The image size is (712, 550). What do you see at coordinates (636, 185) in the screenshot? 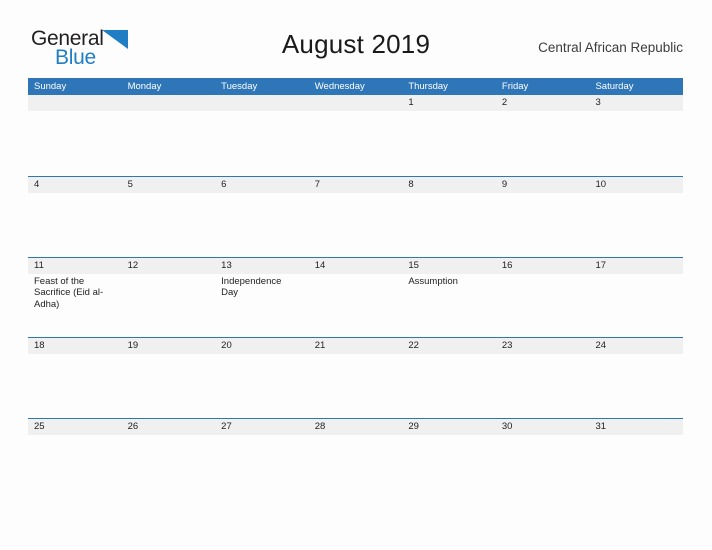
I see `day-number: 10` at bounding box center [636, 185].